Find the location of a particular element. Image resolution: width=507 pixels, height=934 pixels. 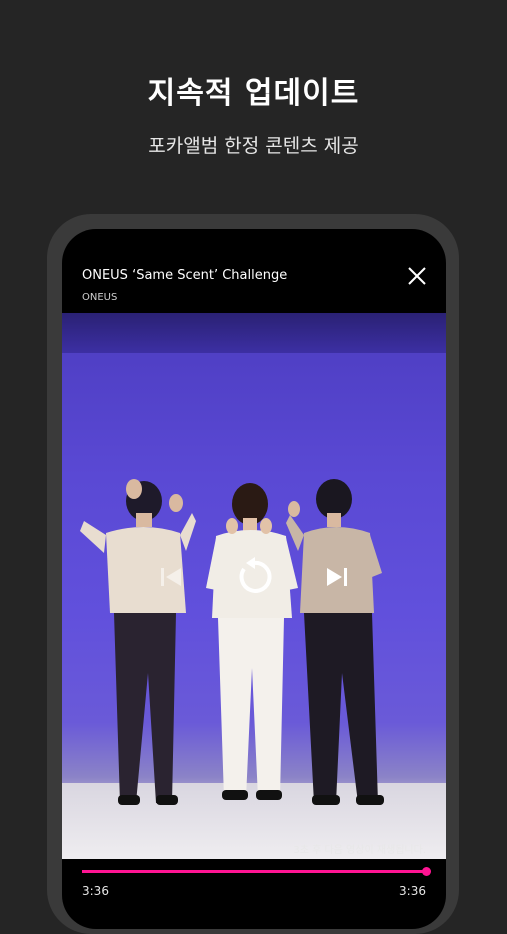

progress-bar is located at coordinates (256, 871).